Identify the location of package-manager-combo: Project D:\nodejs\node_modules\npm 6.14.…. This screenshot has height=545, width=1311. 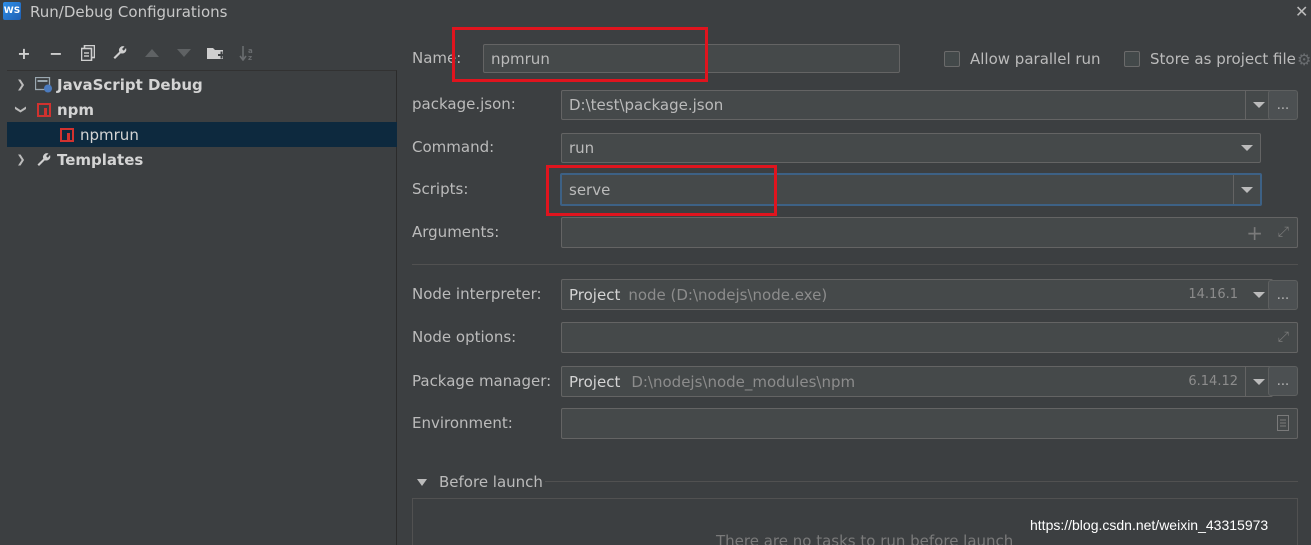
(917, 381).